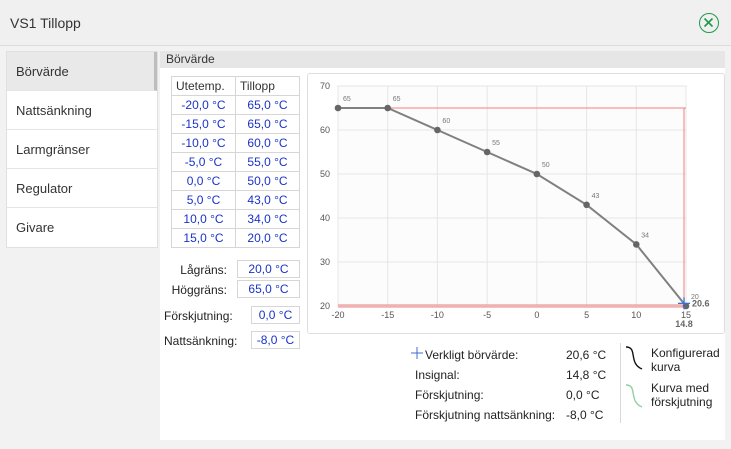 This screenshot has height=449, width=731. I want to click on configured-curve-icon, so click(634, 358).